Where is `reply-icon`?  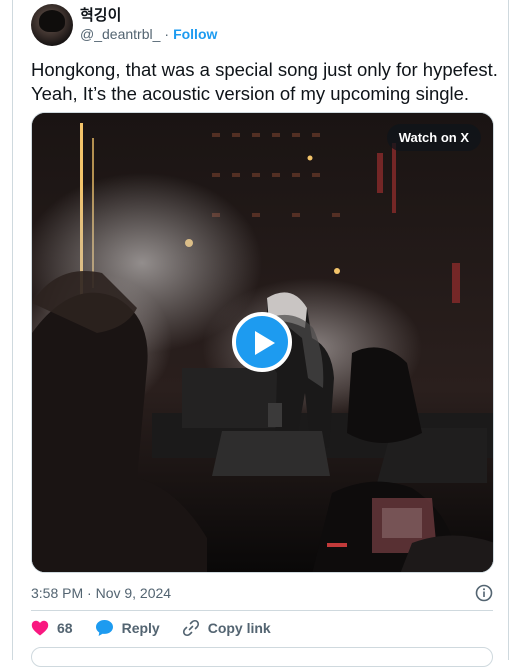
reply-icon is located at coordinates (104, 628).